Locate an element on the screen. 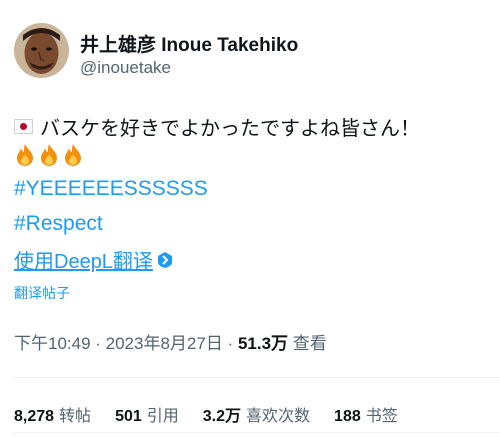 This screenshot has height=440, width=500. timestamp: 下午10:49 · 2023年8月27日 · is located at coordinates (126, 343).